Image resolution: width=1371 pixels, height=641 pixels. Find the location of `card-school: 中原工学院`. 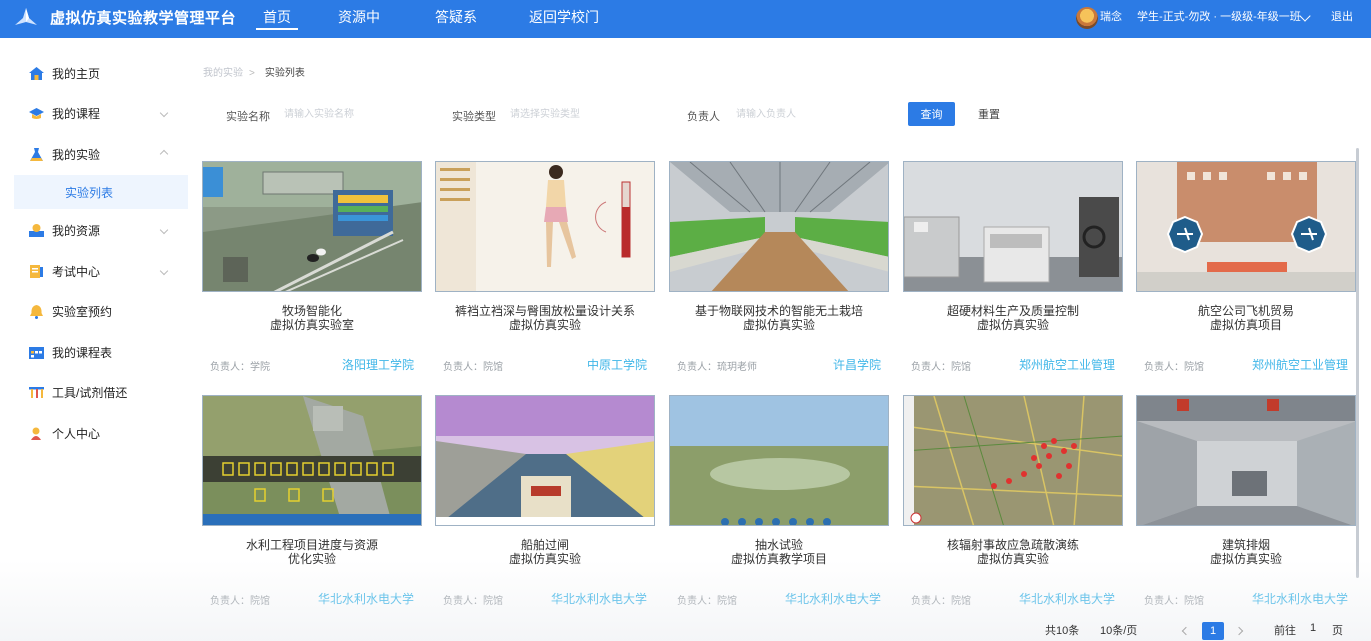

card-school: 中原工学院 is located at coordinates (617, 364).